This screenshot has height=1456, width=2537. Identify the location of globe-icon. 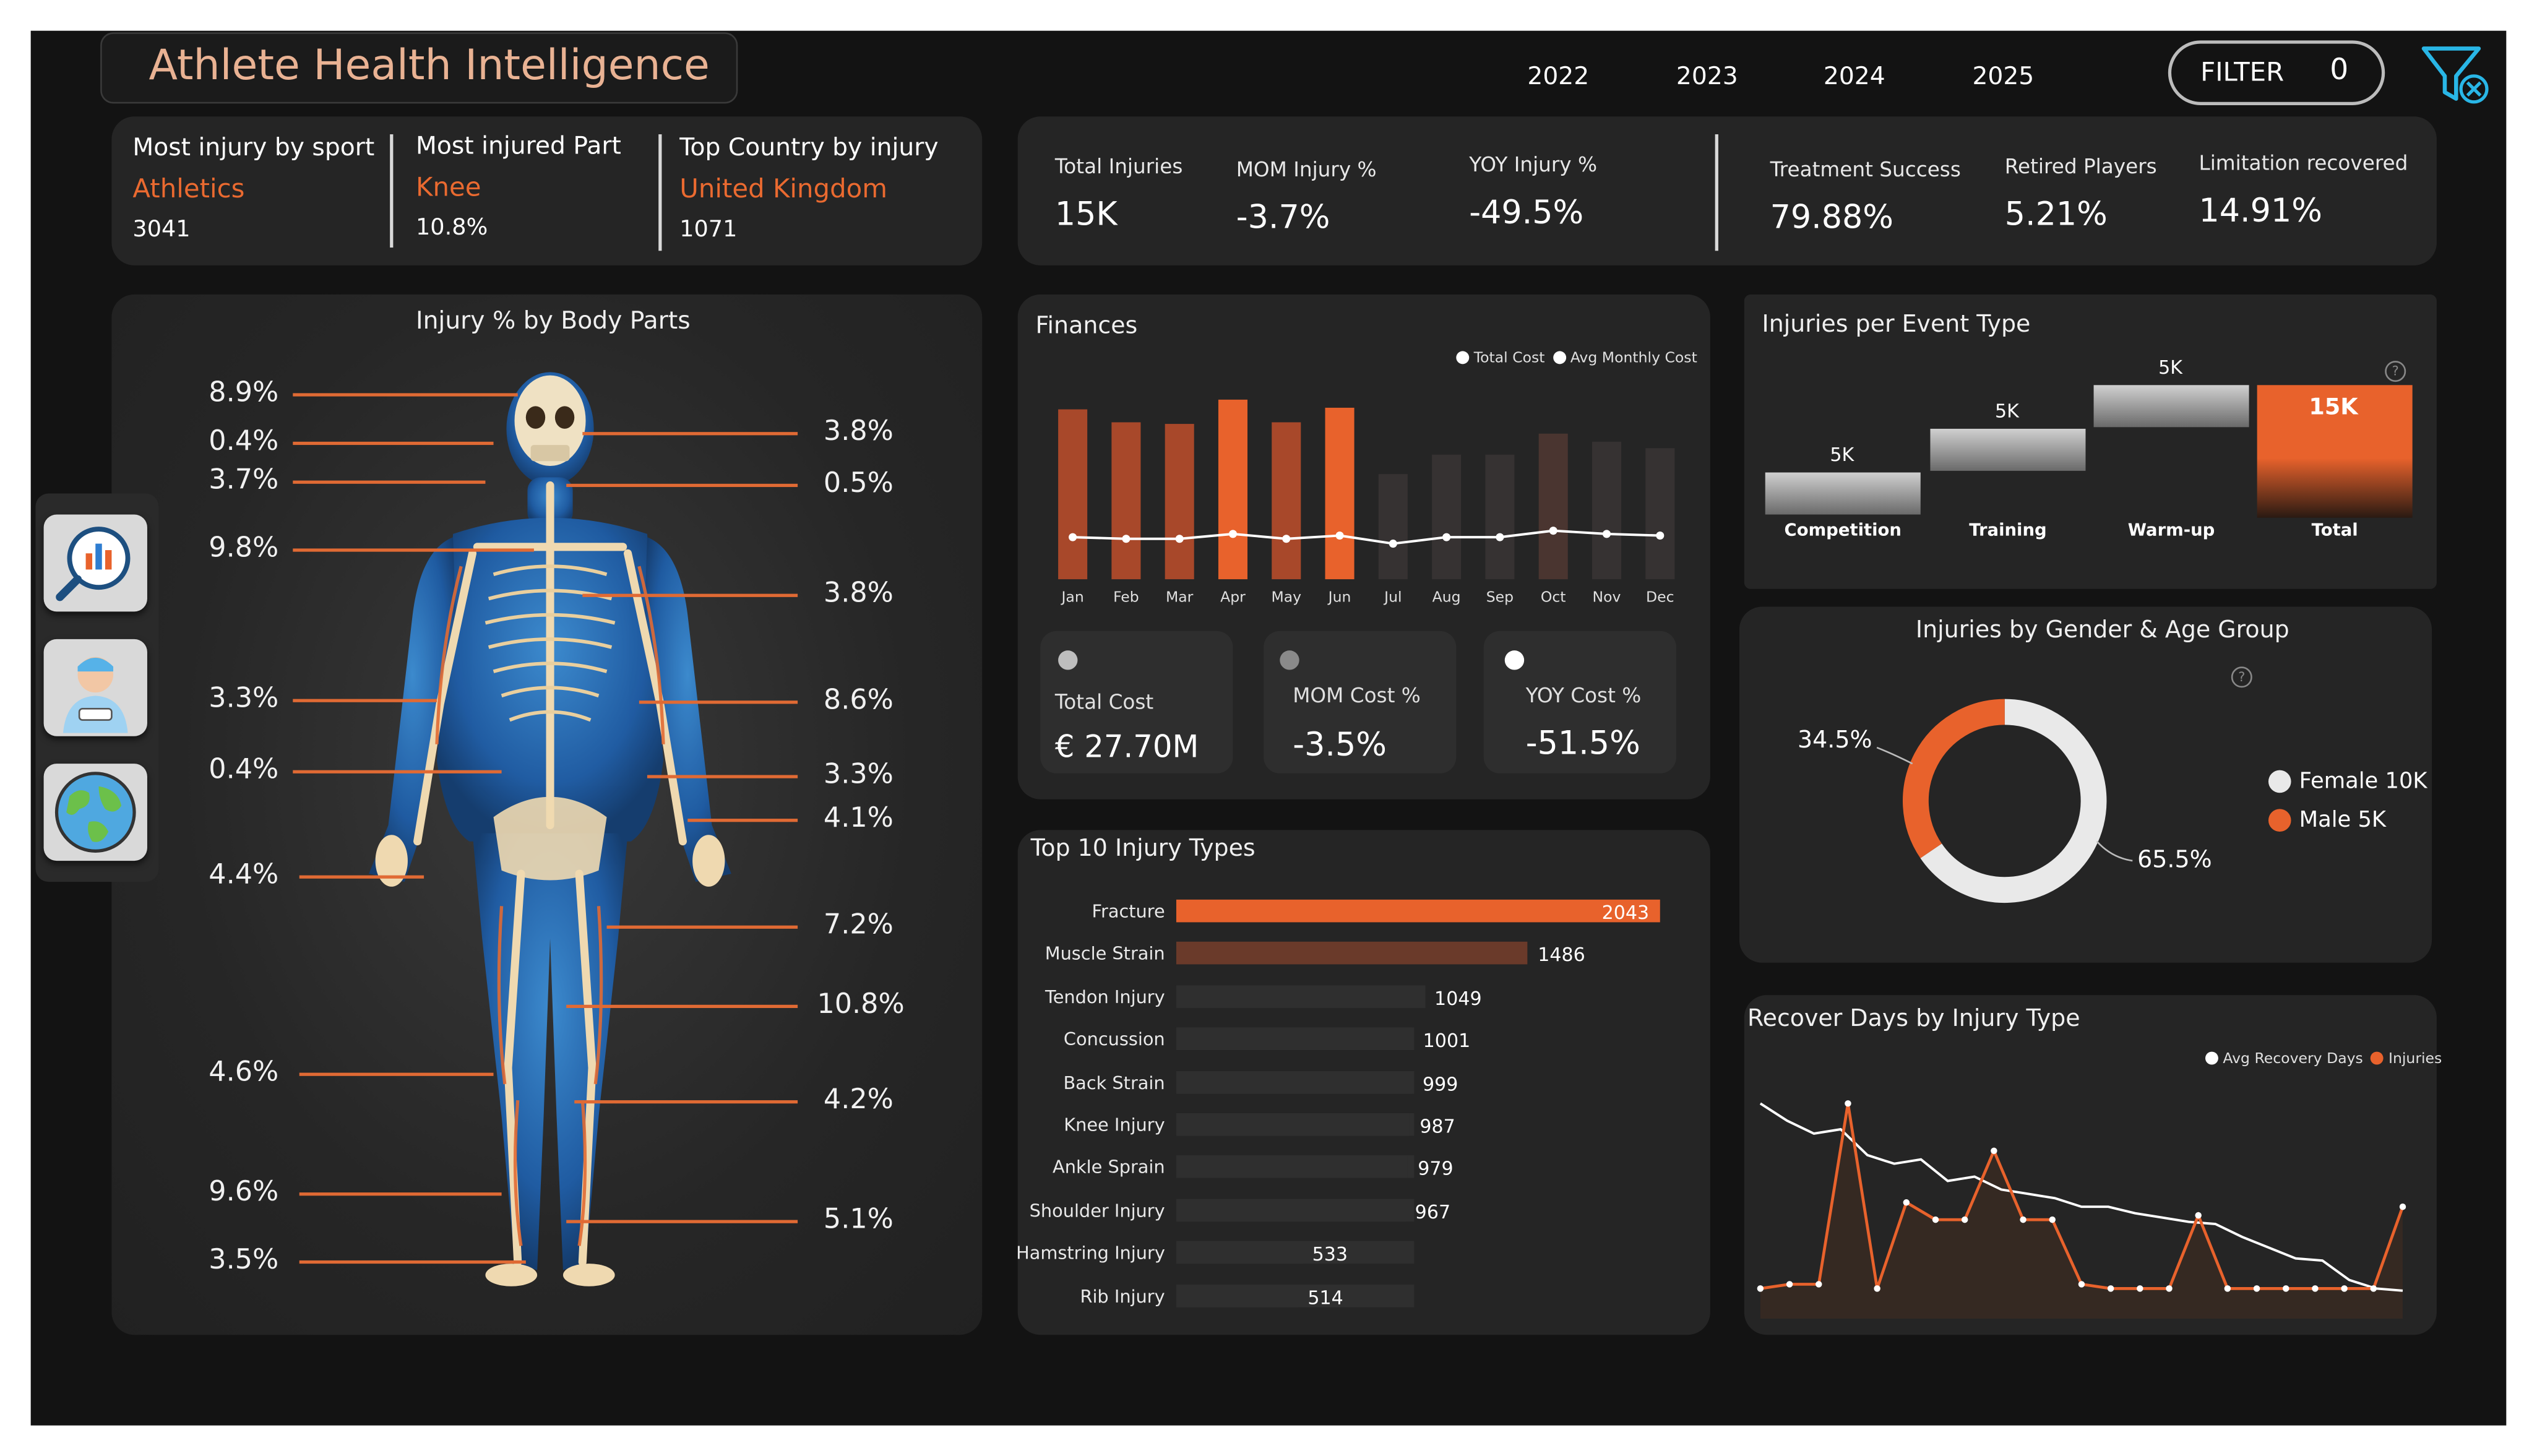
(95, 812).